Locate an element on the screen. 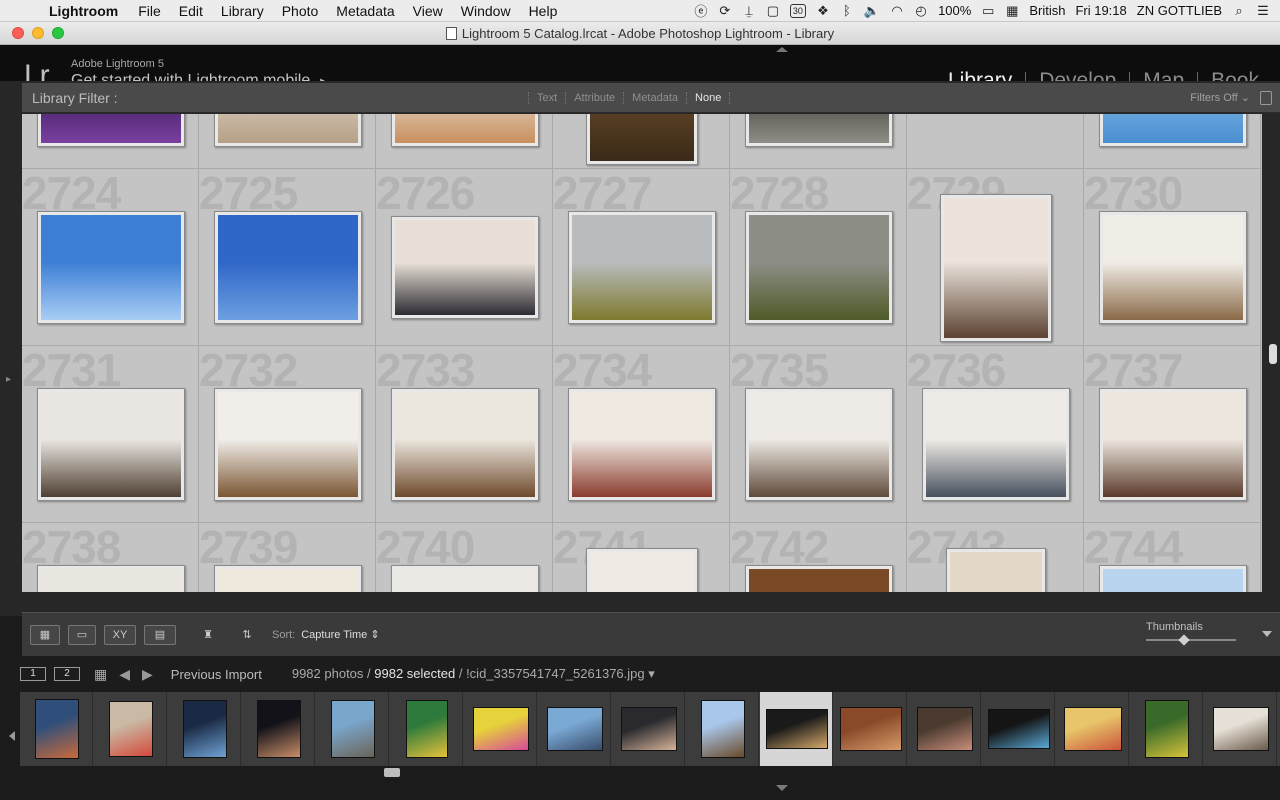 Image resolution: width=1280 pixels, height=800 pixels. grid-cell: 2730 is located at coordinates (1172, 257).